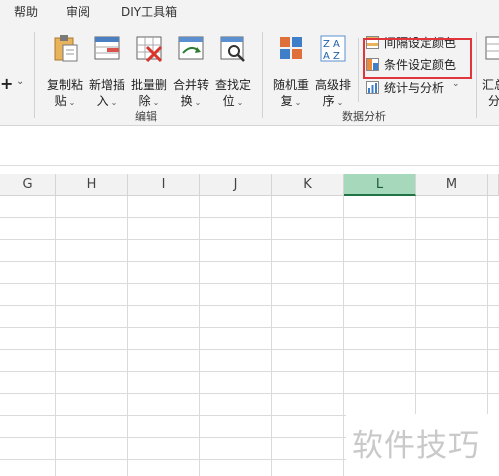  What do you see at coordinates (102, 101) in the screenshot?
I see `button-label: 入` at bounding box center [102, 101].